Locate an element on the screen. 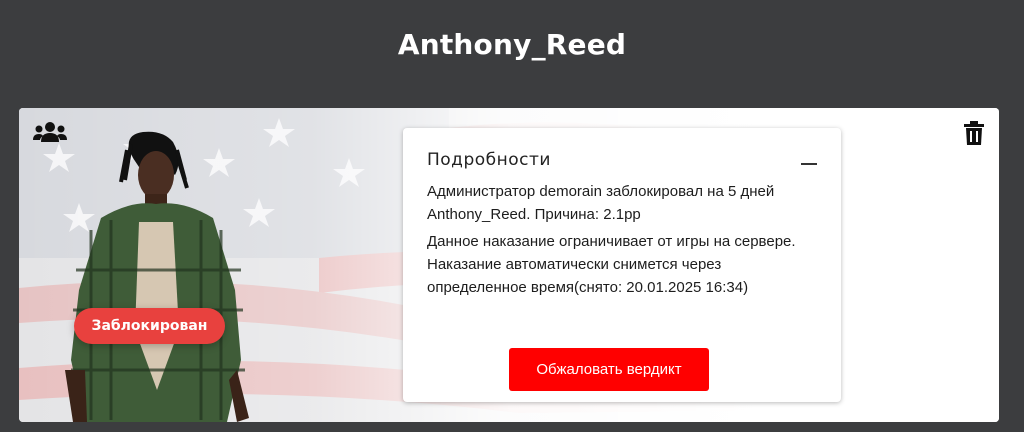  details-title: Подробности is located at coordinates (489, 160).